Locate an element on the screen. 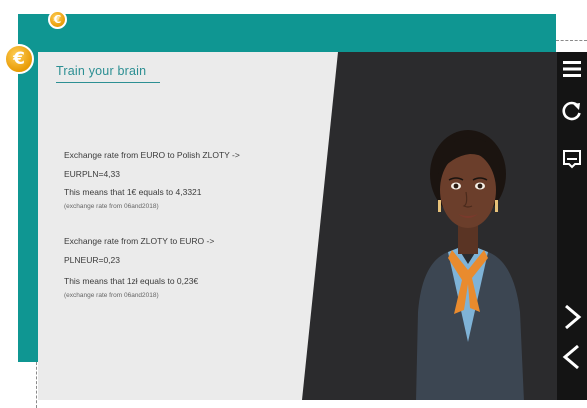  block-2-heading: Exchange rate from ZLOTY to EURO -> is located at coordinates (139, 241).